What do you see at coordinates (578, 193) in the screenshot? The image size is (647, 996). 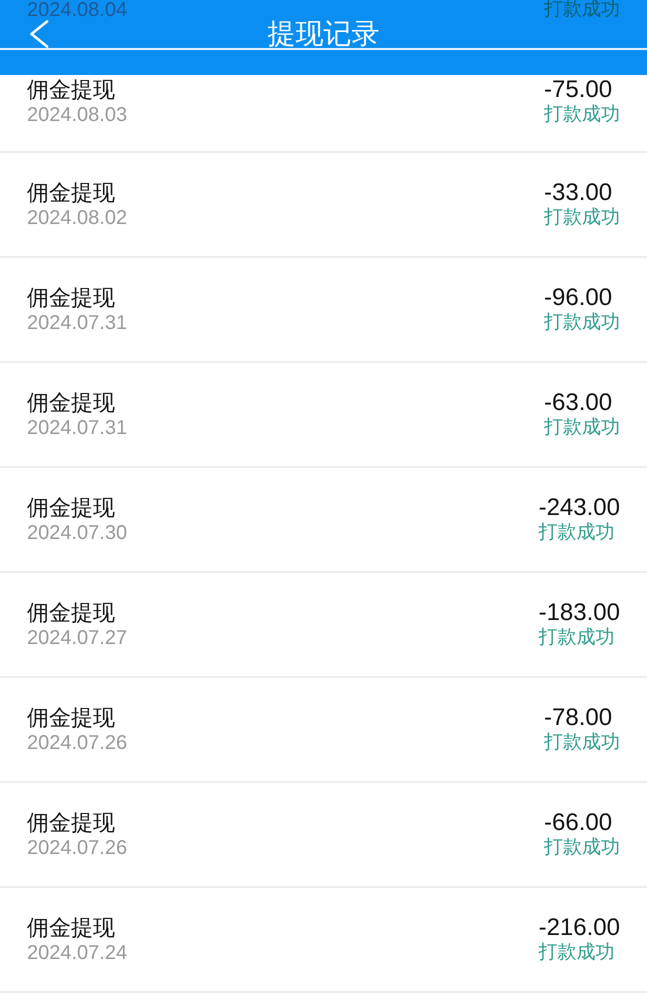 I see `record-amount: -33.00` at bounding box center [578, 193].